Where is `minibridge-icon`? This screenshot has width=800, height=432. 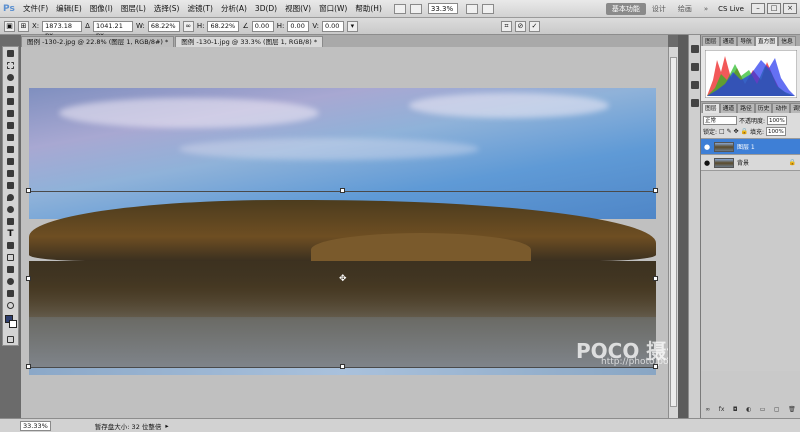
minibridge-icon is located at coordinates (415, 8).